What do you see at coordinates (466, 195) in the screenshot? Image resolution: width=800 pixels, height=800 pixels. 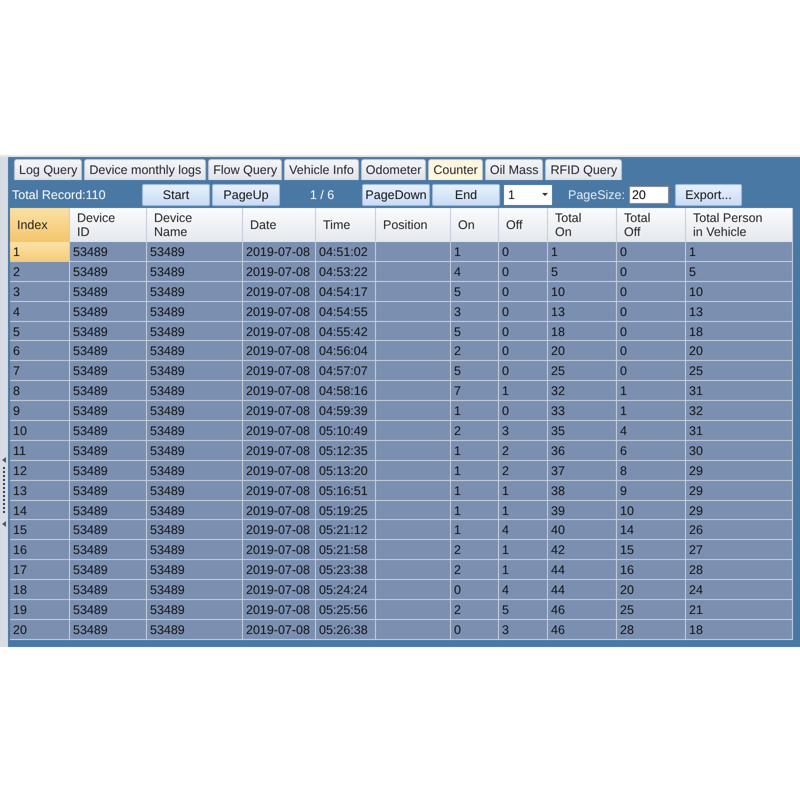 I see `end-button: End` at bounding box center [466, 195].